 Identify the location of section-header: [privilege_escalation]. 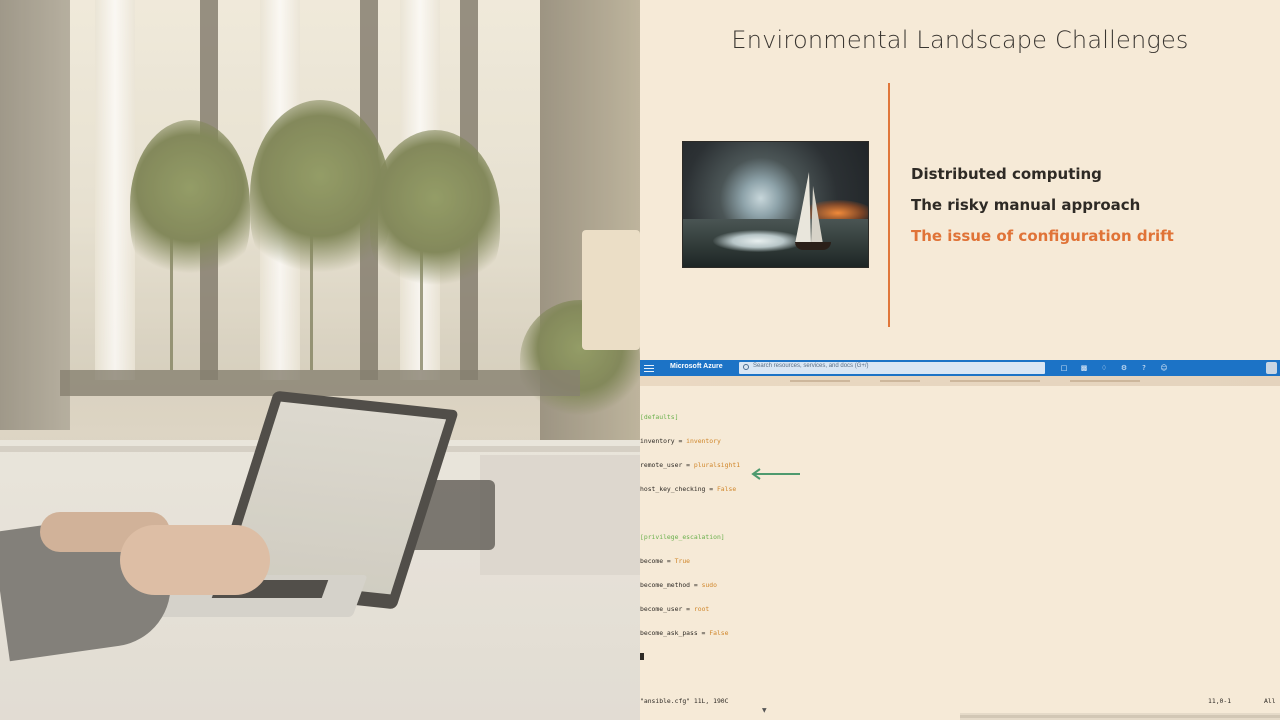
(682, 537).